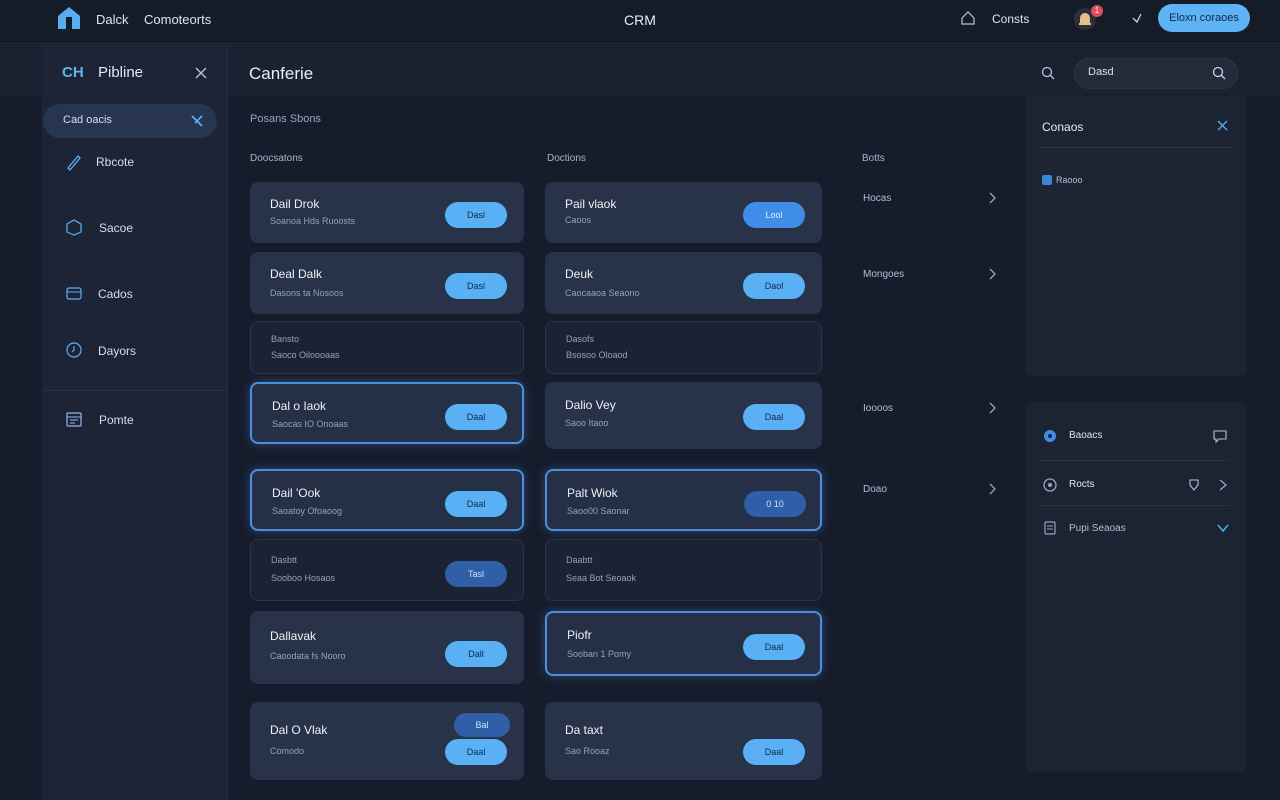 Image resolution: width=1280 pixels, height=800 pixels. Describe the element at coordinates (476, 654) in the screenshot. I see `card-action-button: Dall` at that location.